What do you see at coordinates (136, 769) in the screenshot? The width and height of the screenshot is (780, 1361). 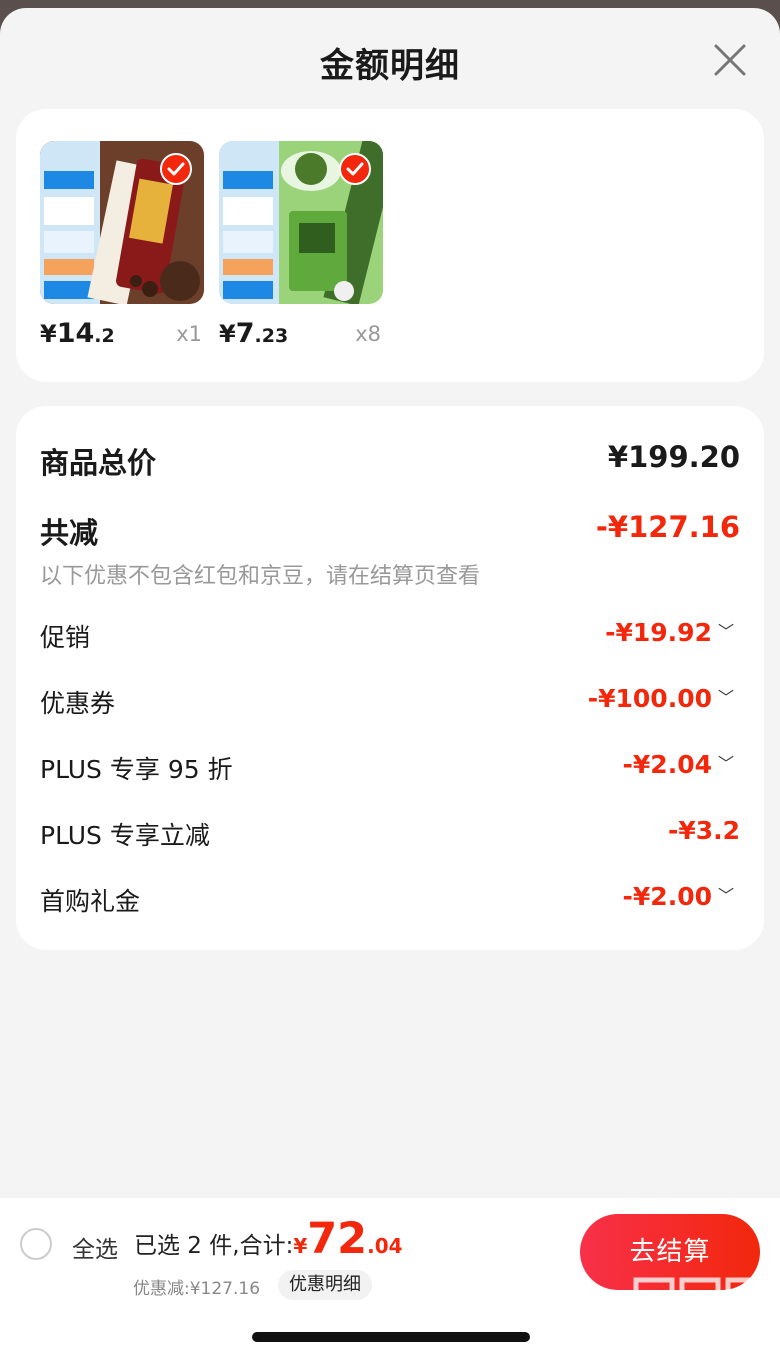 I see `discount-label: PLUS 专享 95 折` at bounding box center [136, 769].